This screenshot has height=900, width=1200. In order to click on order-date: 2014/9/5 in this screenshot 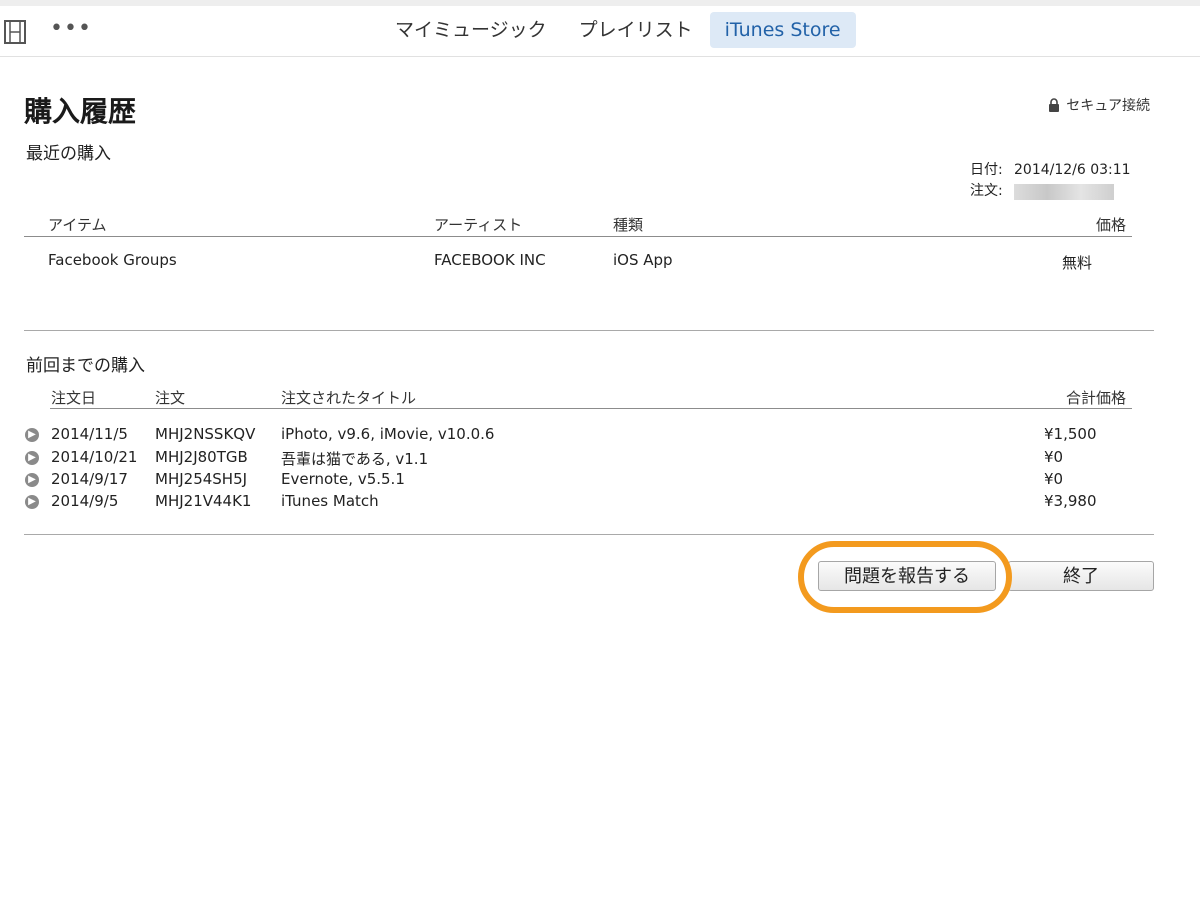, I will do `click(85, 501)`.